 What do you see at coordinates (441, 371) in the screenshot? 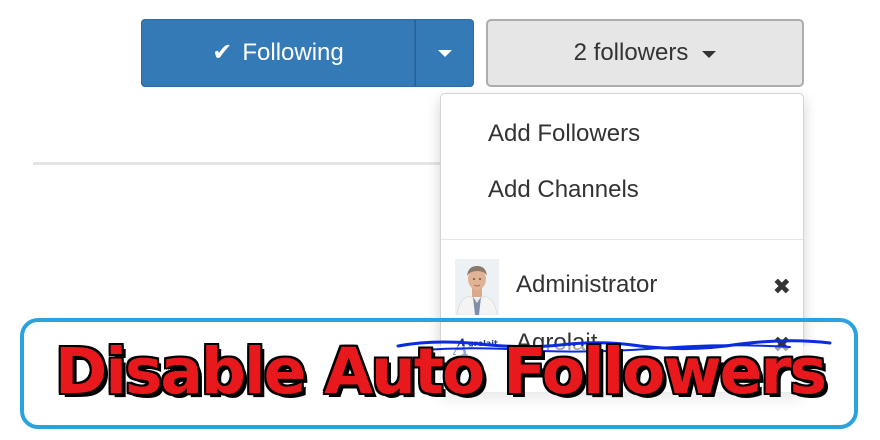
I see `banner-title: Disable Auto Followers` at bounding box center [441, 371].